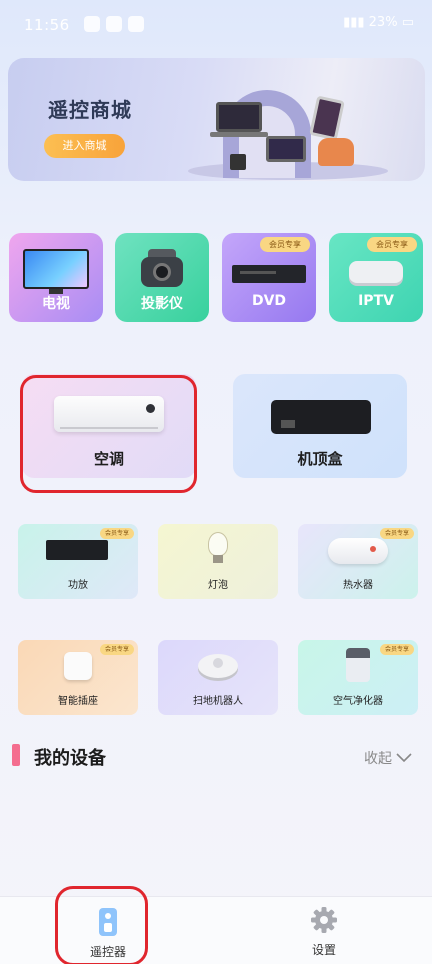 This screenshot has width=432, height=964. Describe the element at coordinates (78, 561) in the screenshot. I see `device-tile-amplifier: 会员专享 功放` at that location.